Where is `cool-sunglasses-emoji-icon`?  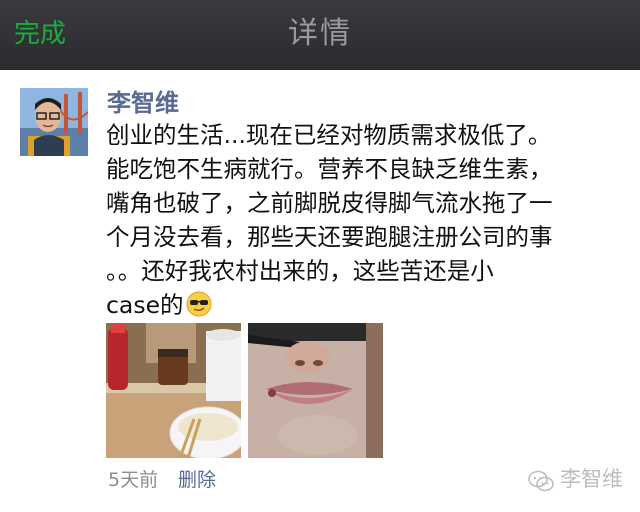
cool-sunglasses-emoji-icon is located at coordinates (199, 304).